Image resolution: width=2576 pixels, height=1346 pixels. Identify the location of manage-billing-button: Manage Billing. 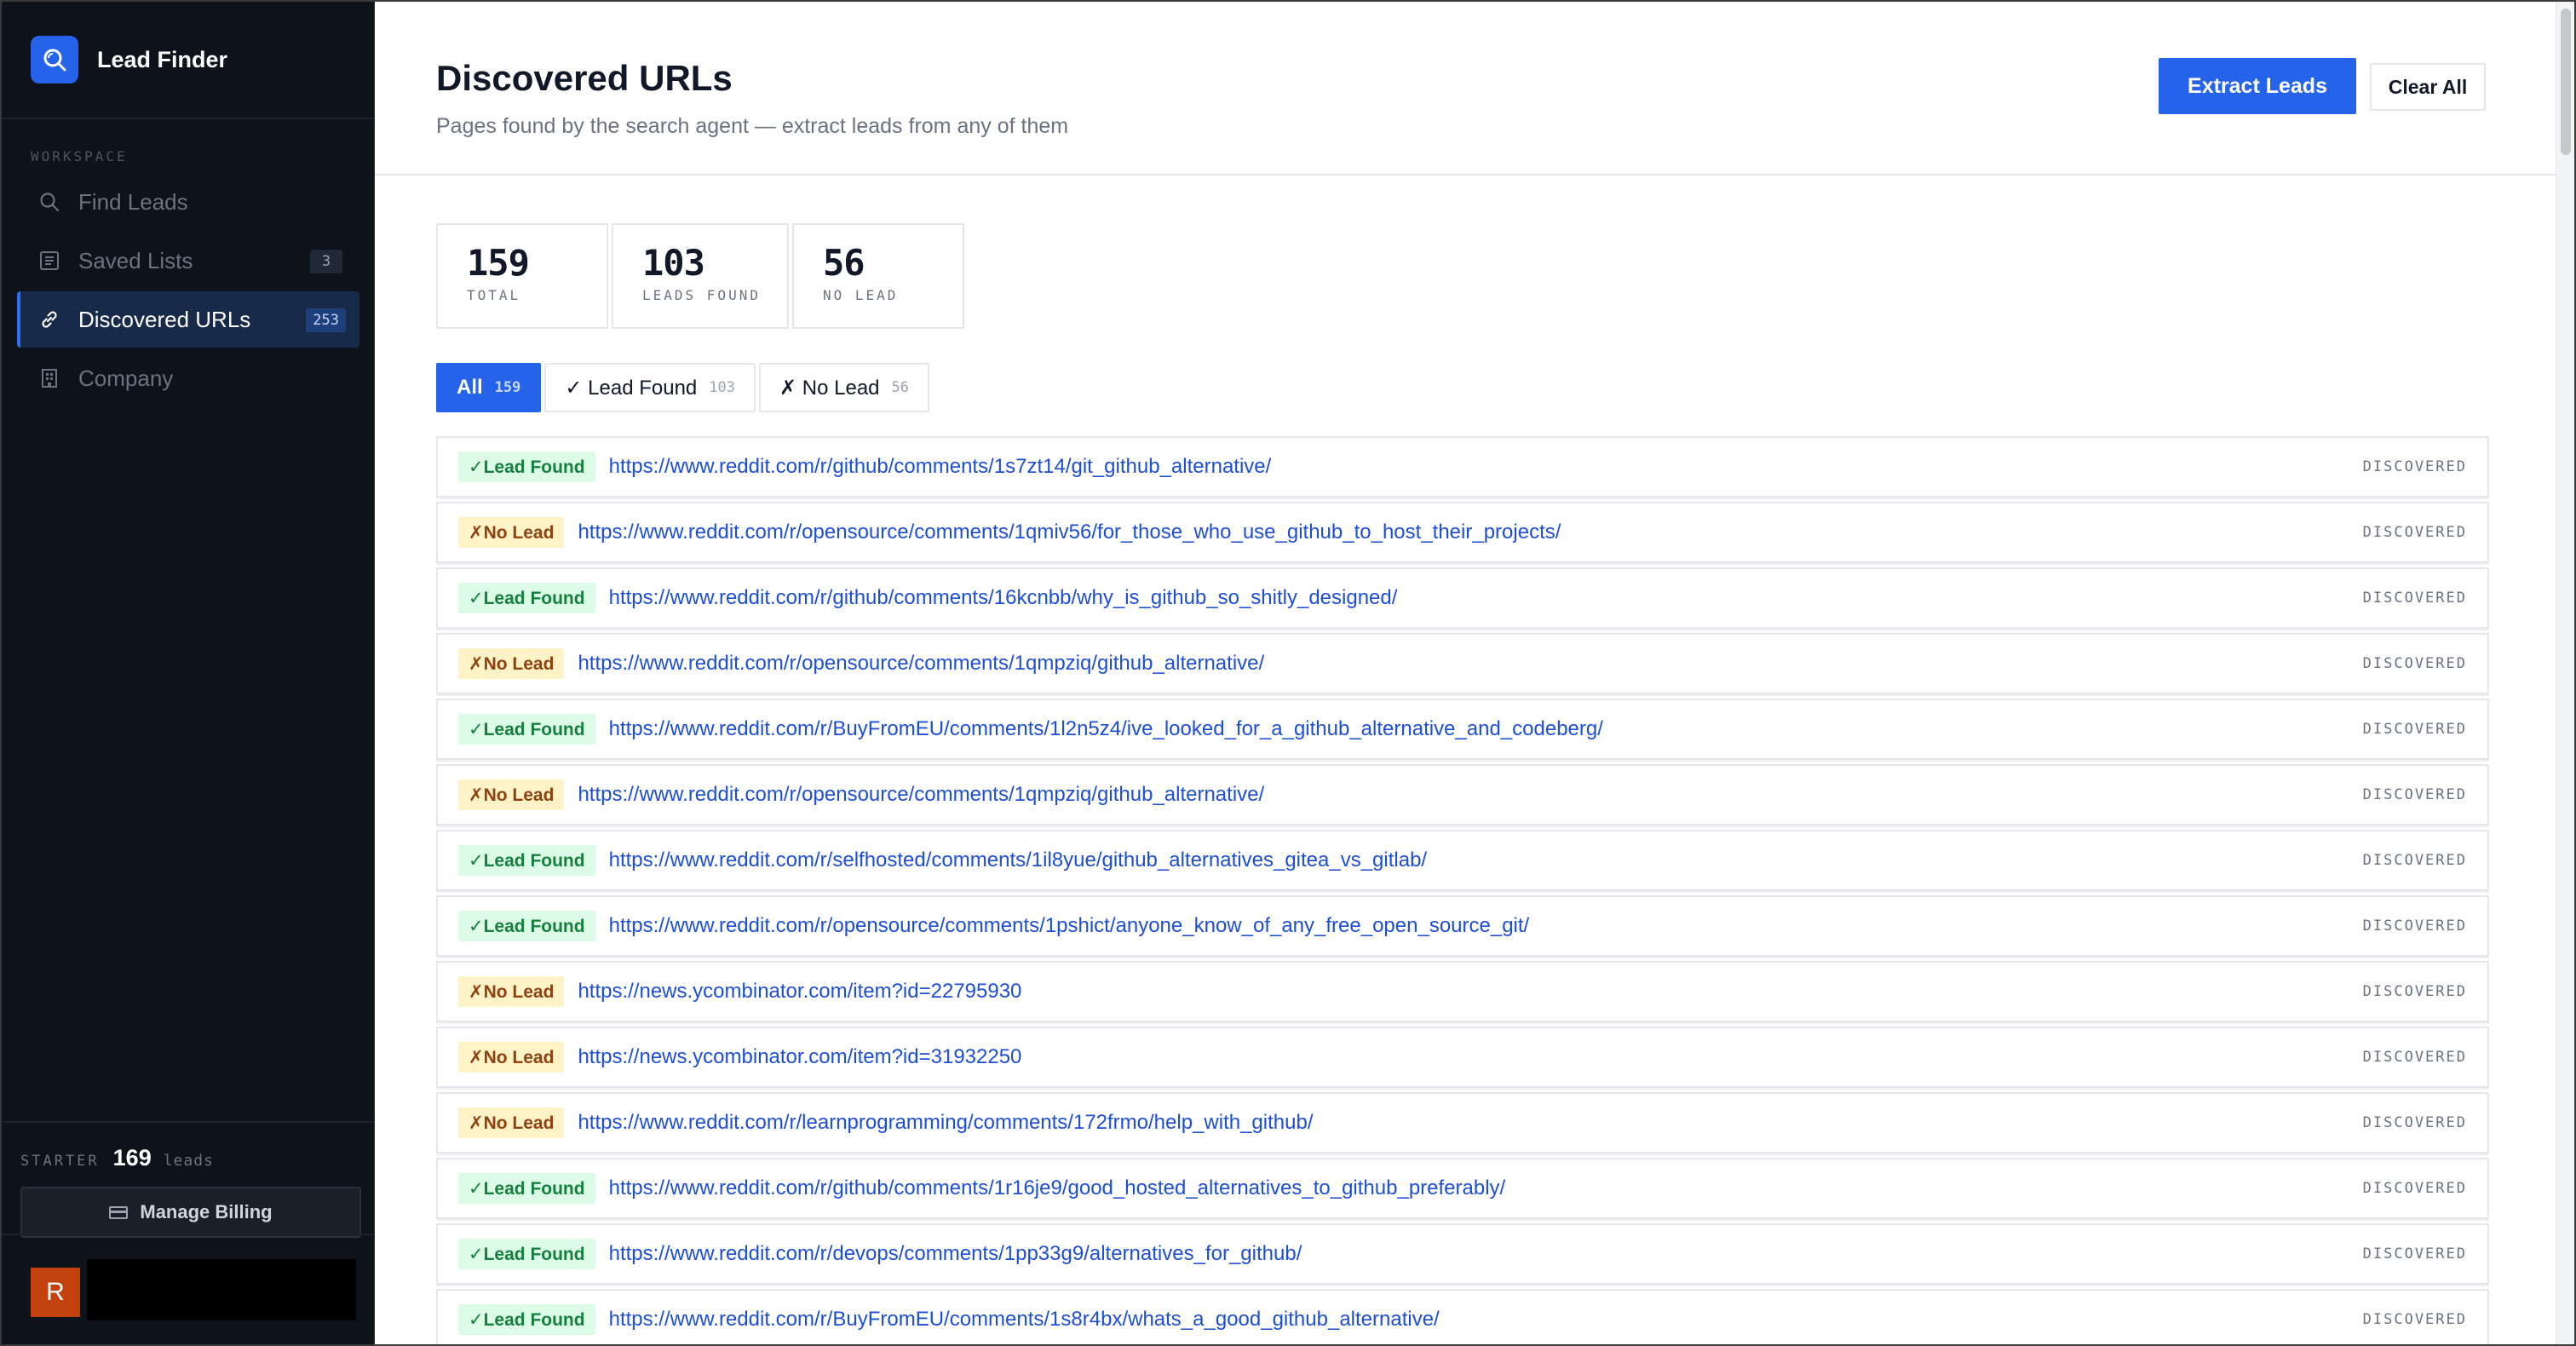
(191, 1212).